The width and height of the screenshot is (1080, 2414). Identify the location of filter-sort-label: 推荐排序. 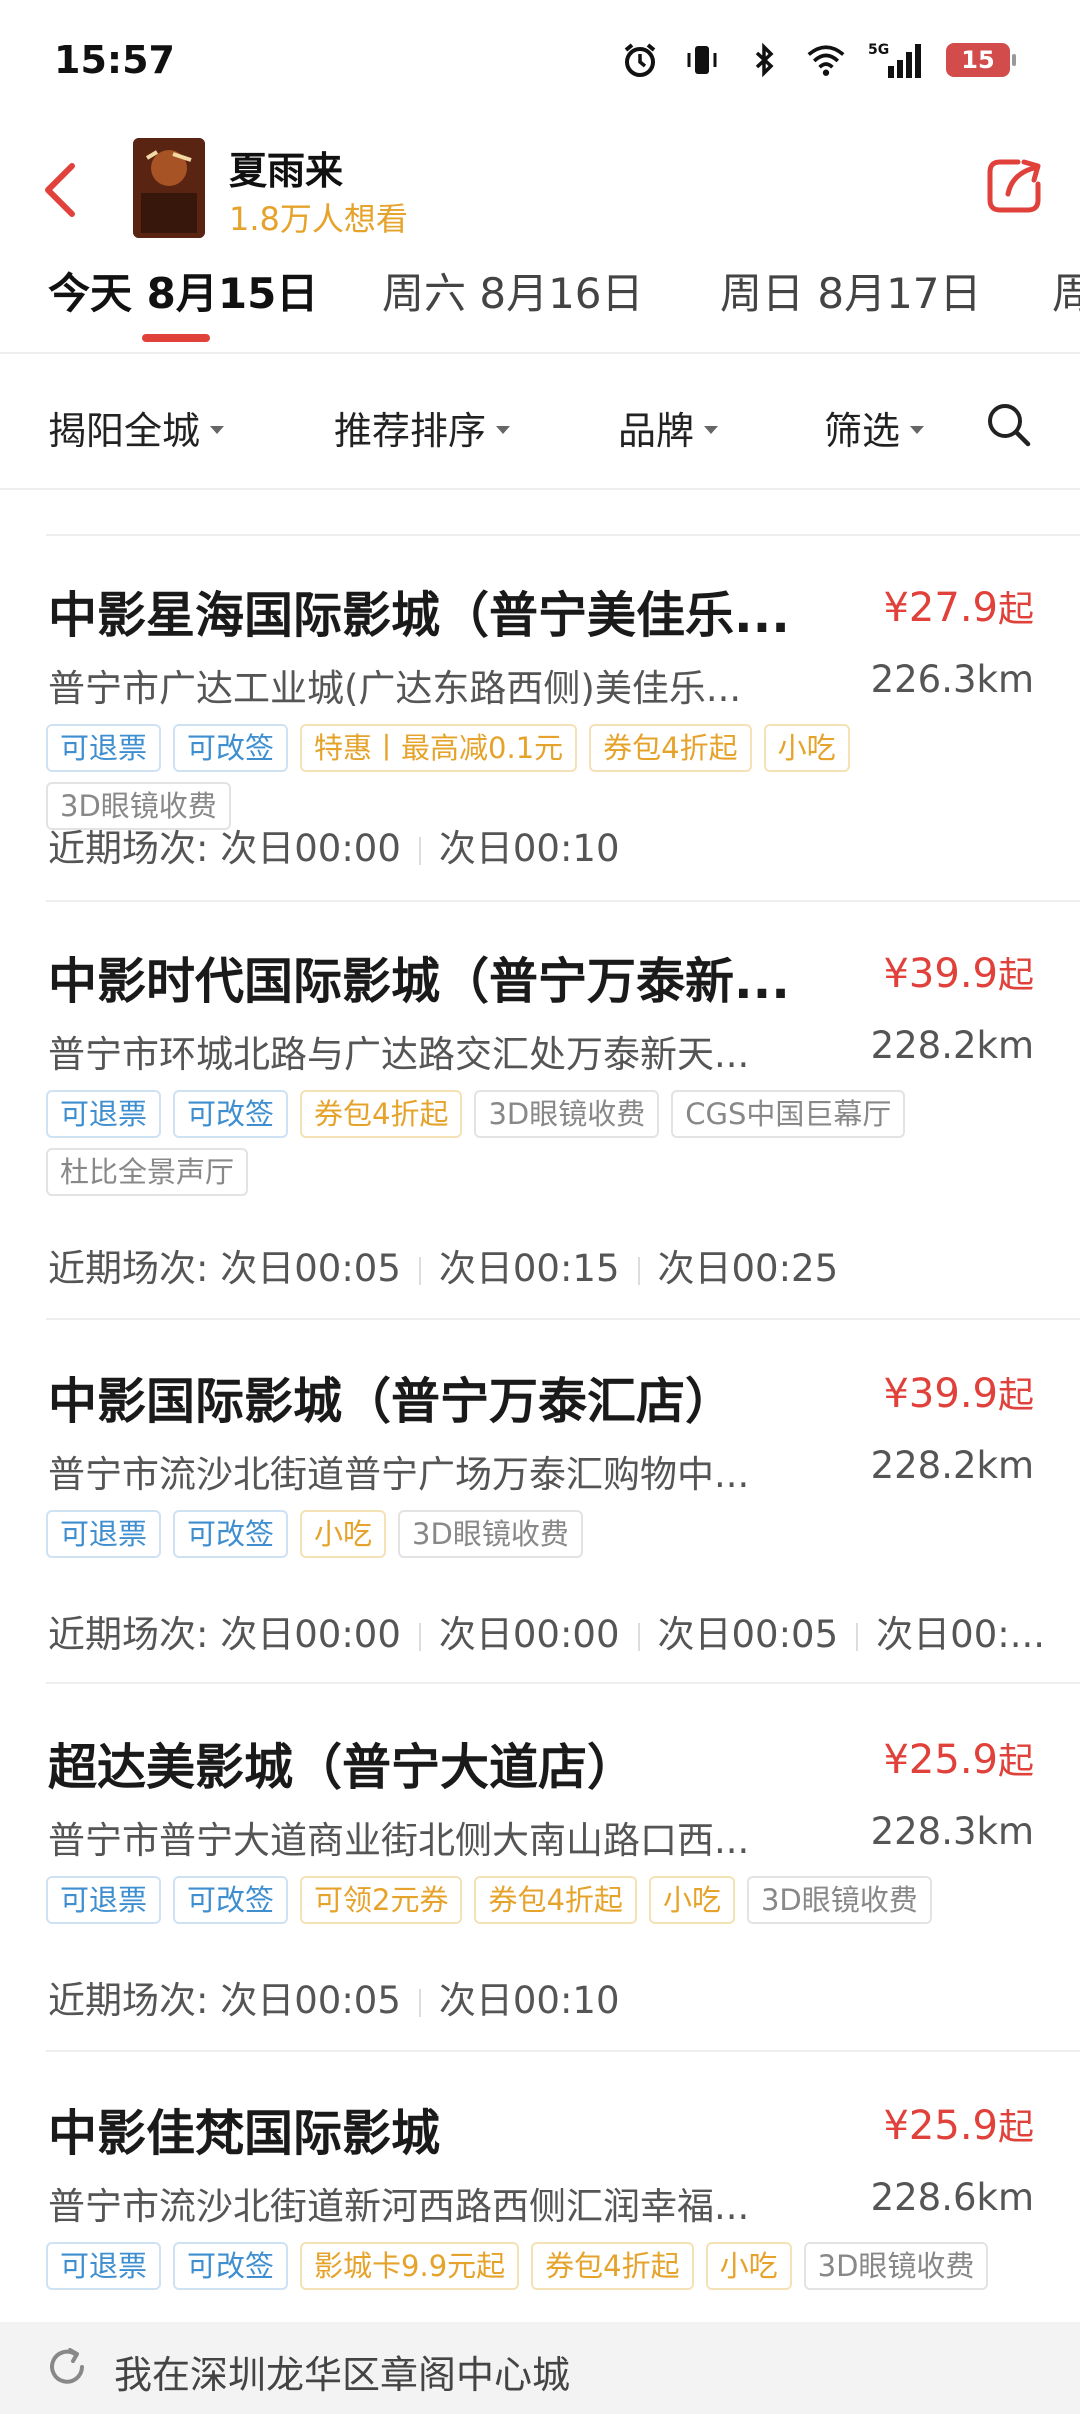
(410, 431).